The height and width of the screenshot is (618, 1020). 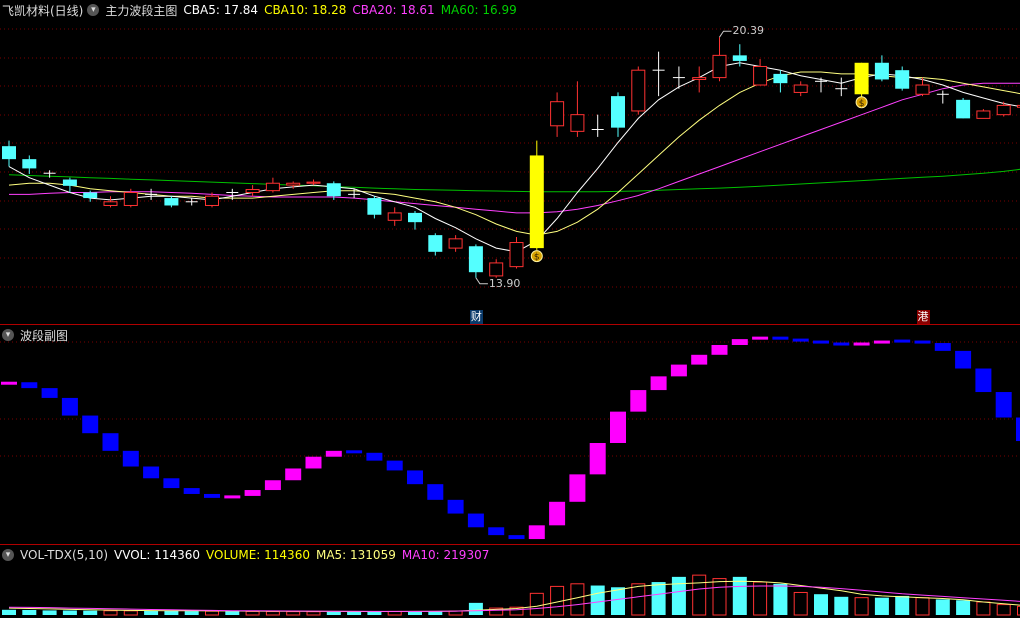 What do you see at coordinates (923, 317) in the screenshot?
I see `hk-connect-tag: 港` at bounding box center [923, 317].